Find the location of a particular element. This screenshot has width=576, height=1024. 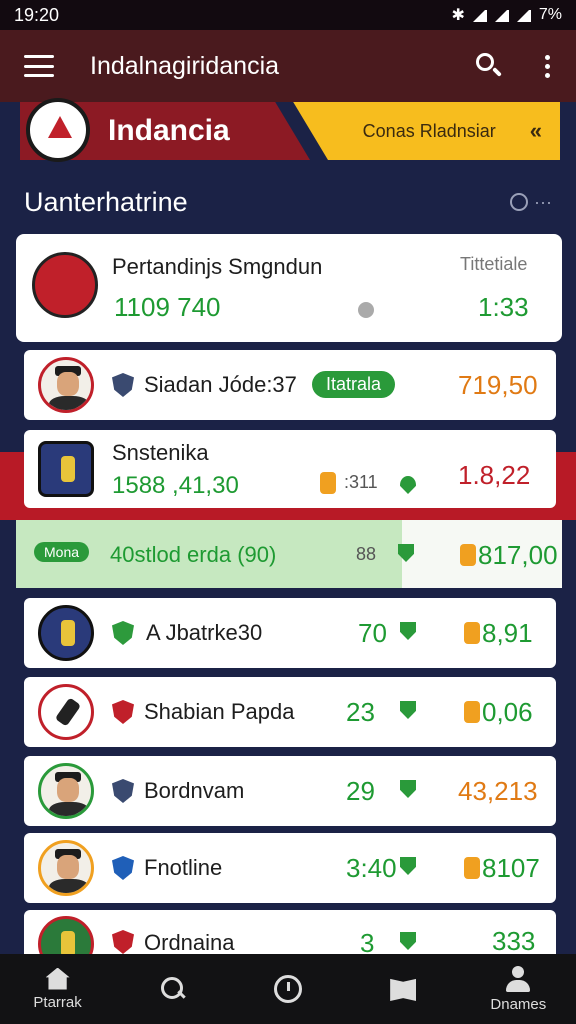

team-flag-icon is located at coordinates (65, 285).